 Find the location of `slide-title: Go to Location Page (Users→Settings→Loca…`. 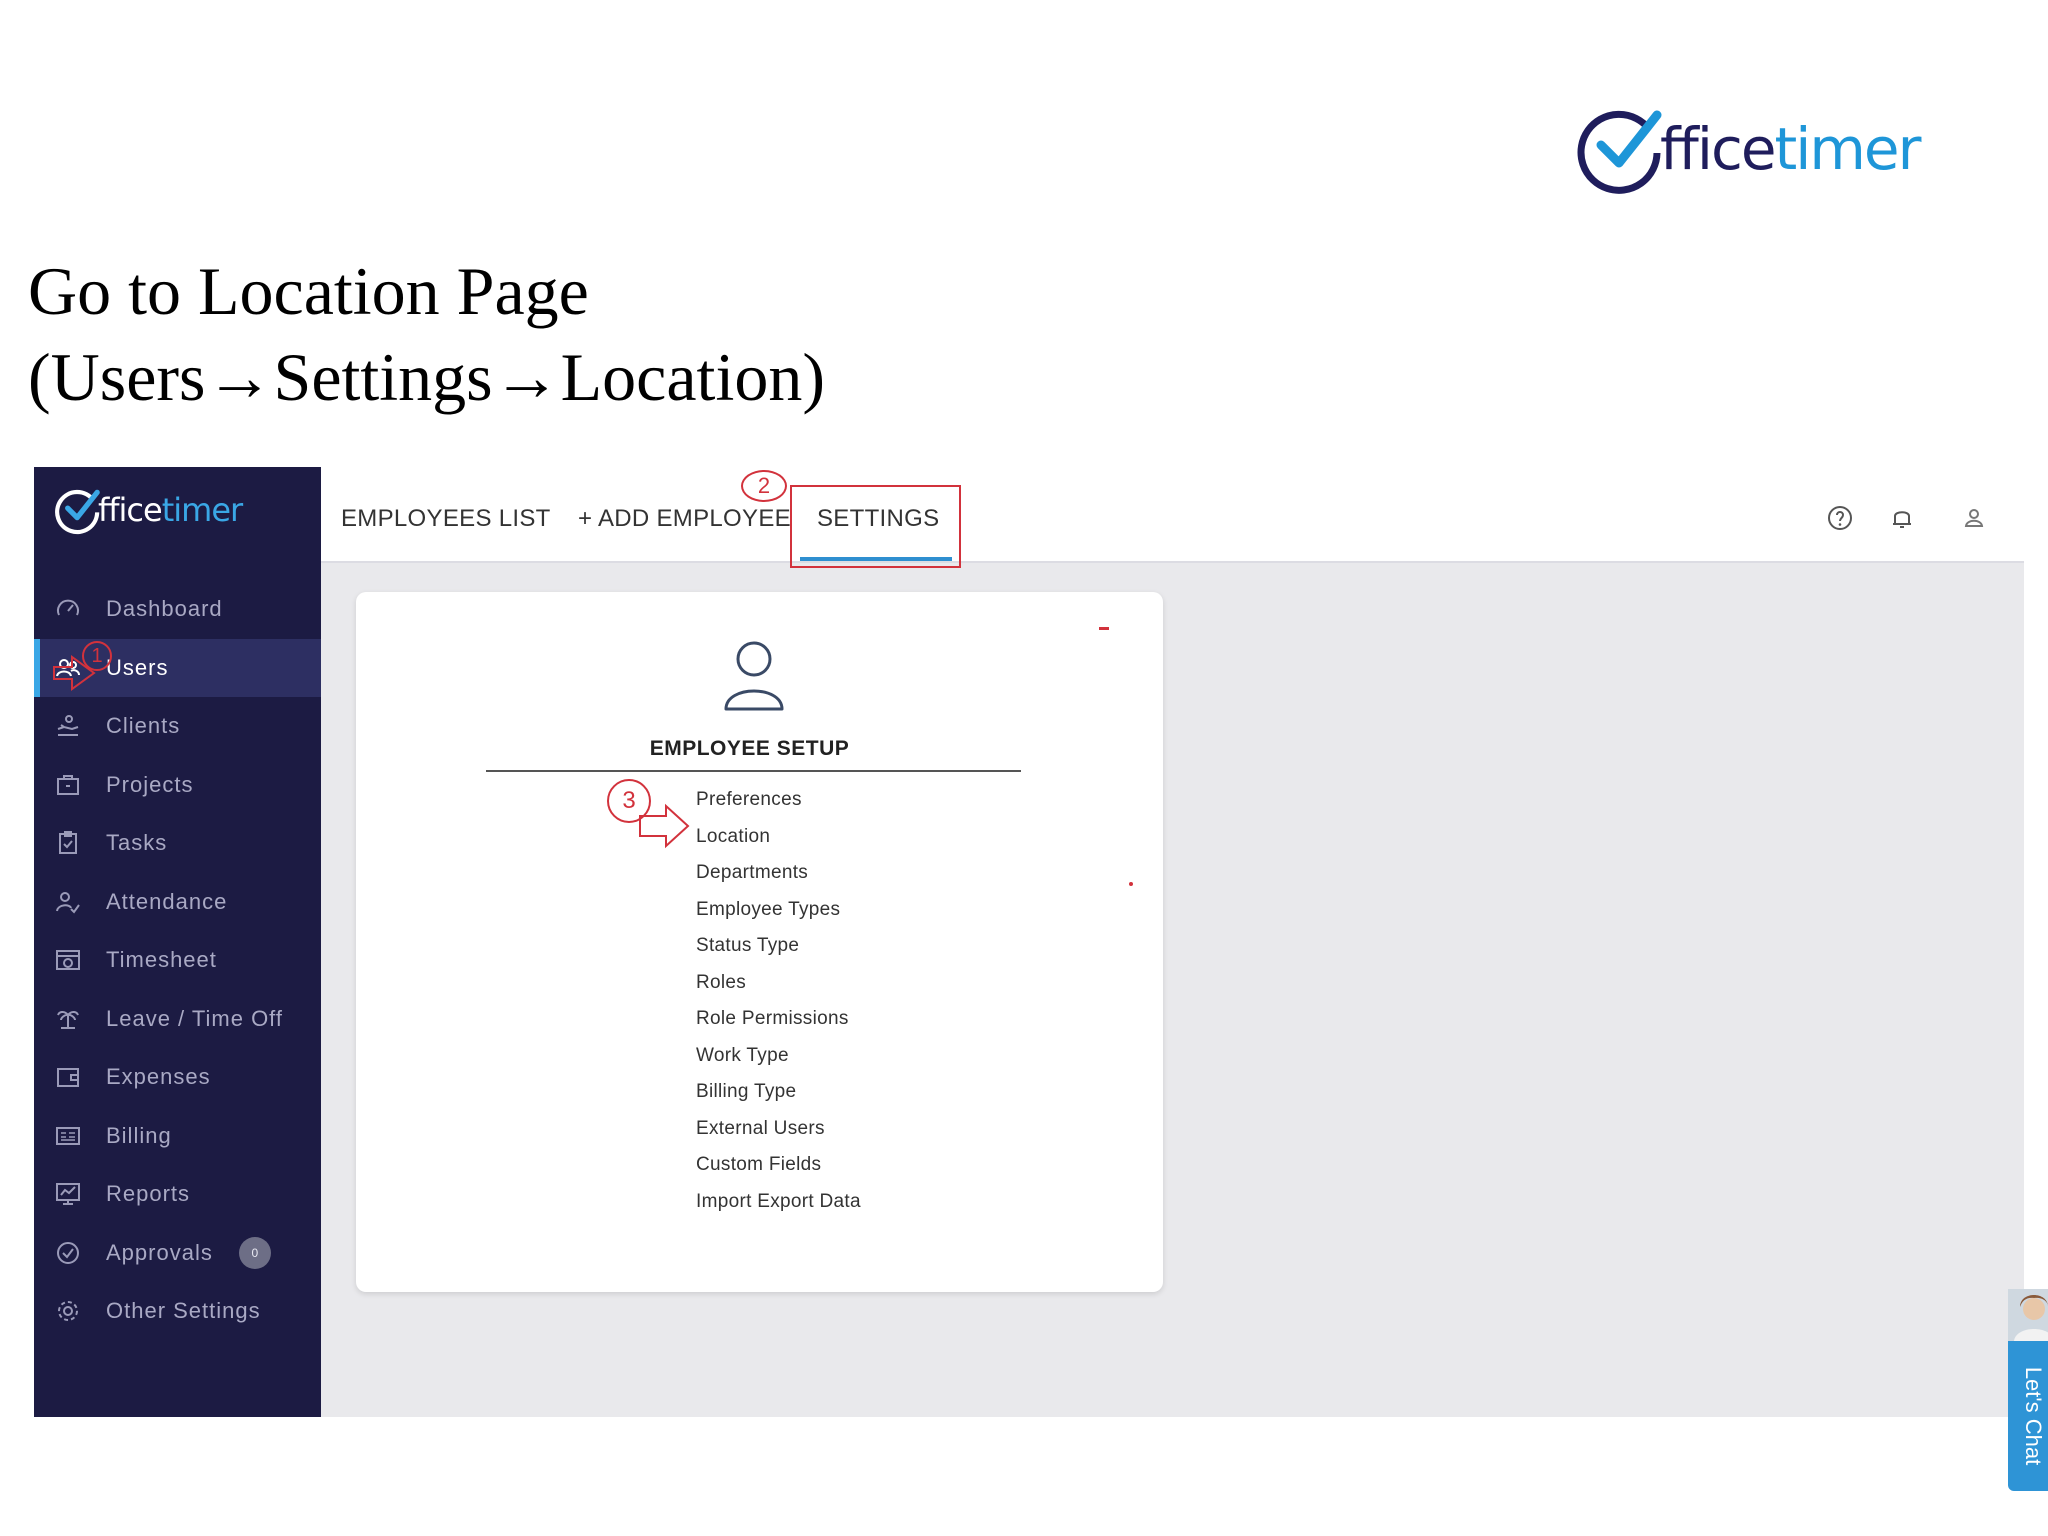

slide-title: Go to Location Page (Users→Settings→Loca… is located at coordinates (426, 334).